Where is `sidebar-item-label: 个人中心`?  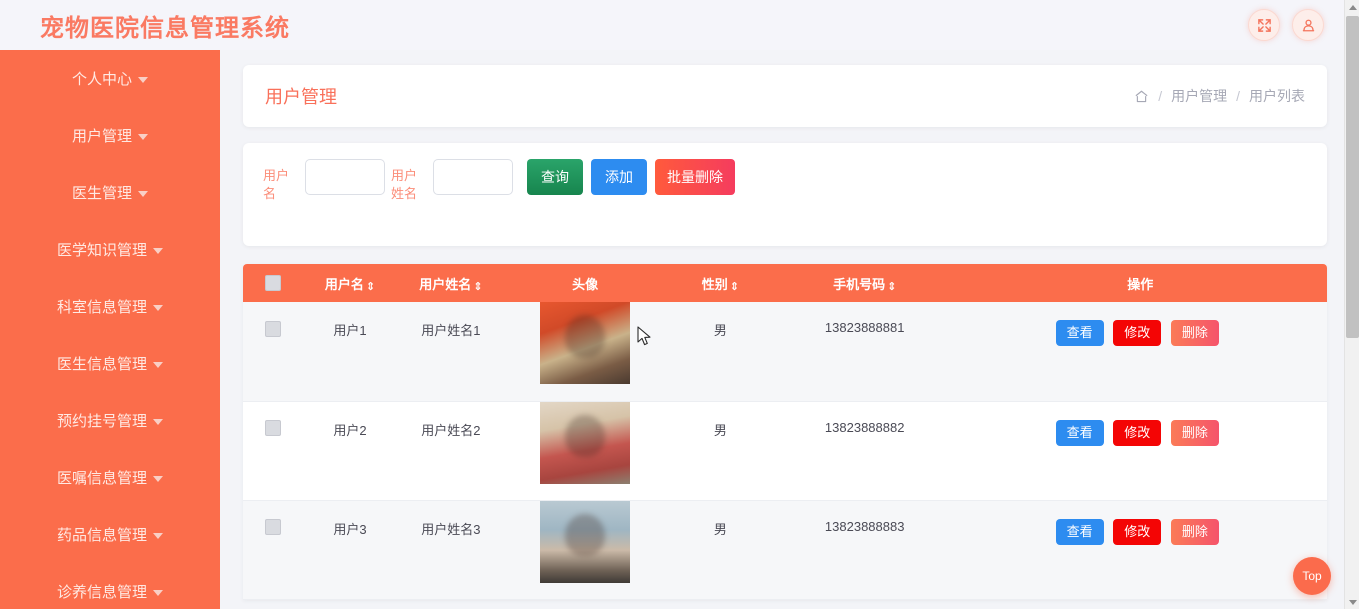
sidebar-item-label: 个人中心 is located at coordinates (101, 79).